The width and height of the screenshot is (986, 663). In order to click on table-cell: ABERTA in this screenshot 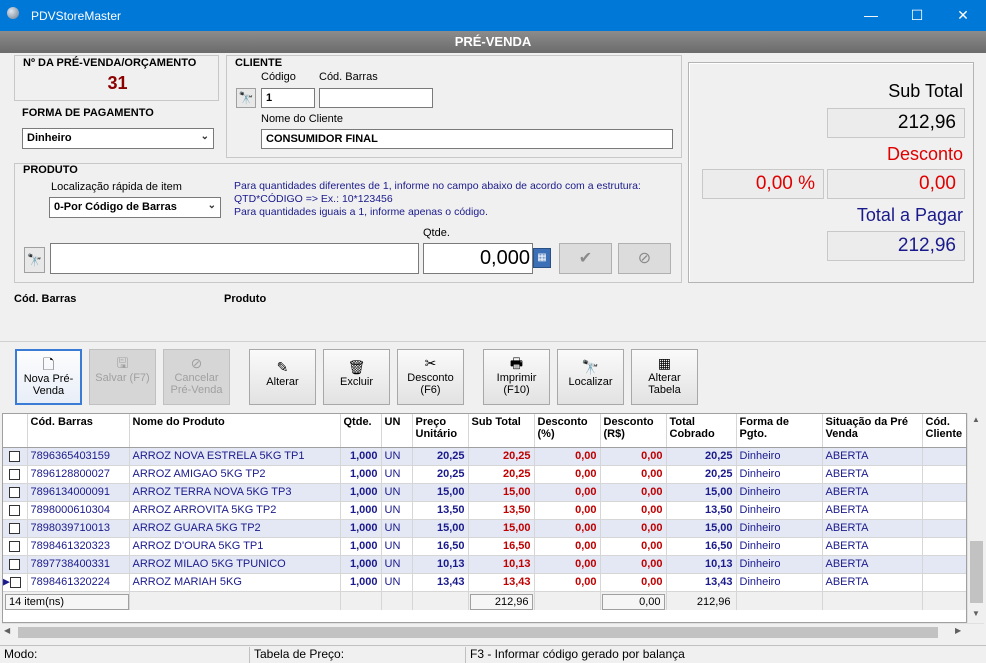, I will do `click(872, 564)`.